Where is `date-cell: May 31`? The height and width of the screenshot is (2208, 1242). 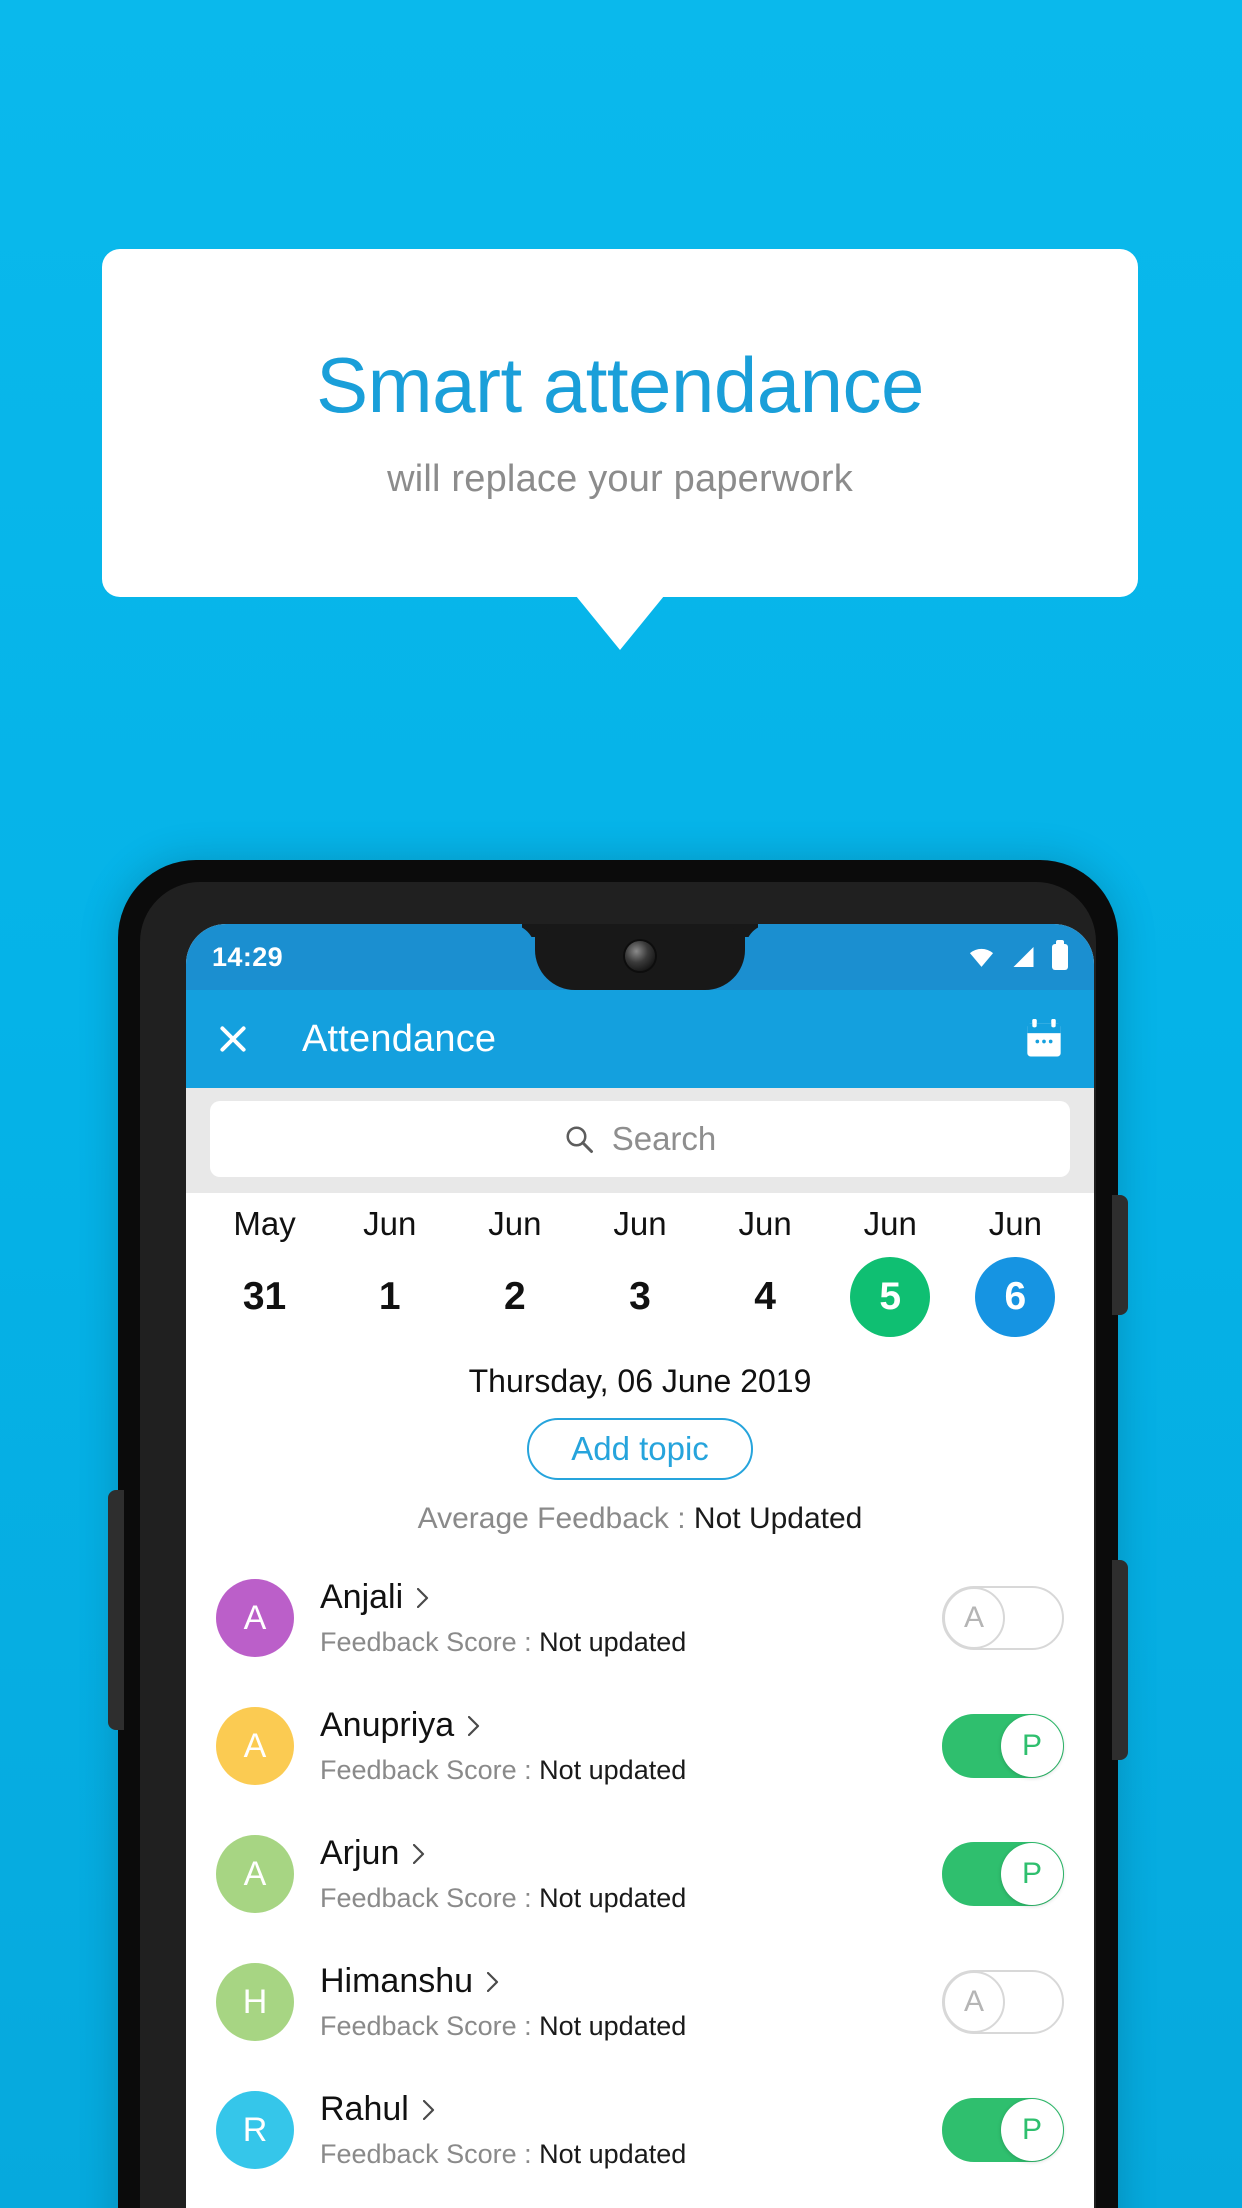
date-cell: May 31 is located at coordinates (264, 1271).